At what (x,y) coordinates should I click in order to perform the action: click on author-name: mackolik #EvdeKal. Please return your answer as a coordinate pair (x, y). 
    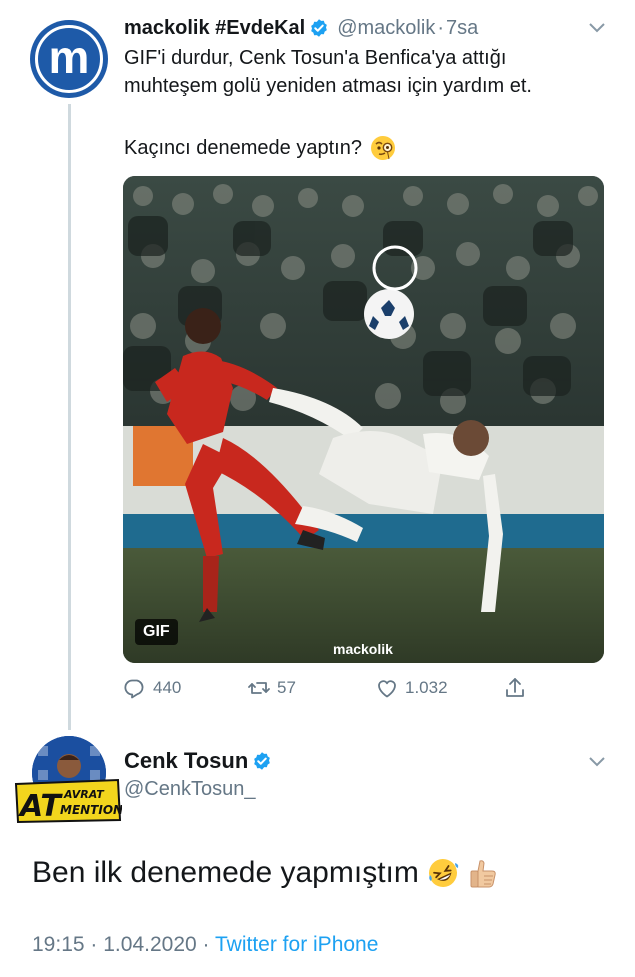
    Looking at the image, I should click on (214, 28).